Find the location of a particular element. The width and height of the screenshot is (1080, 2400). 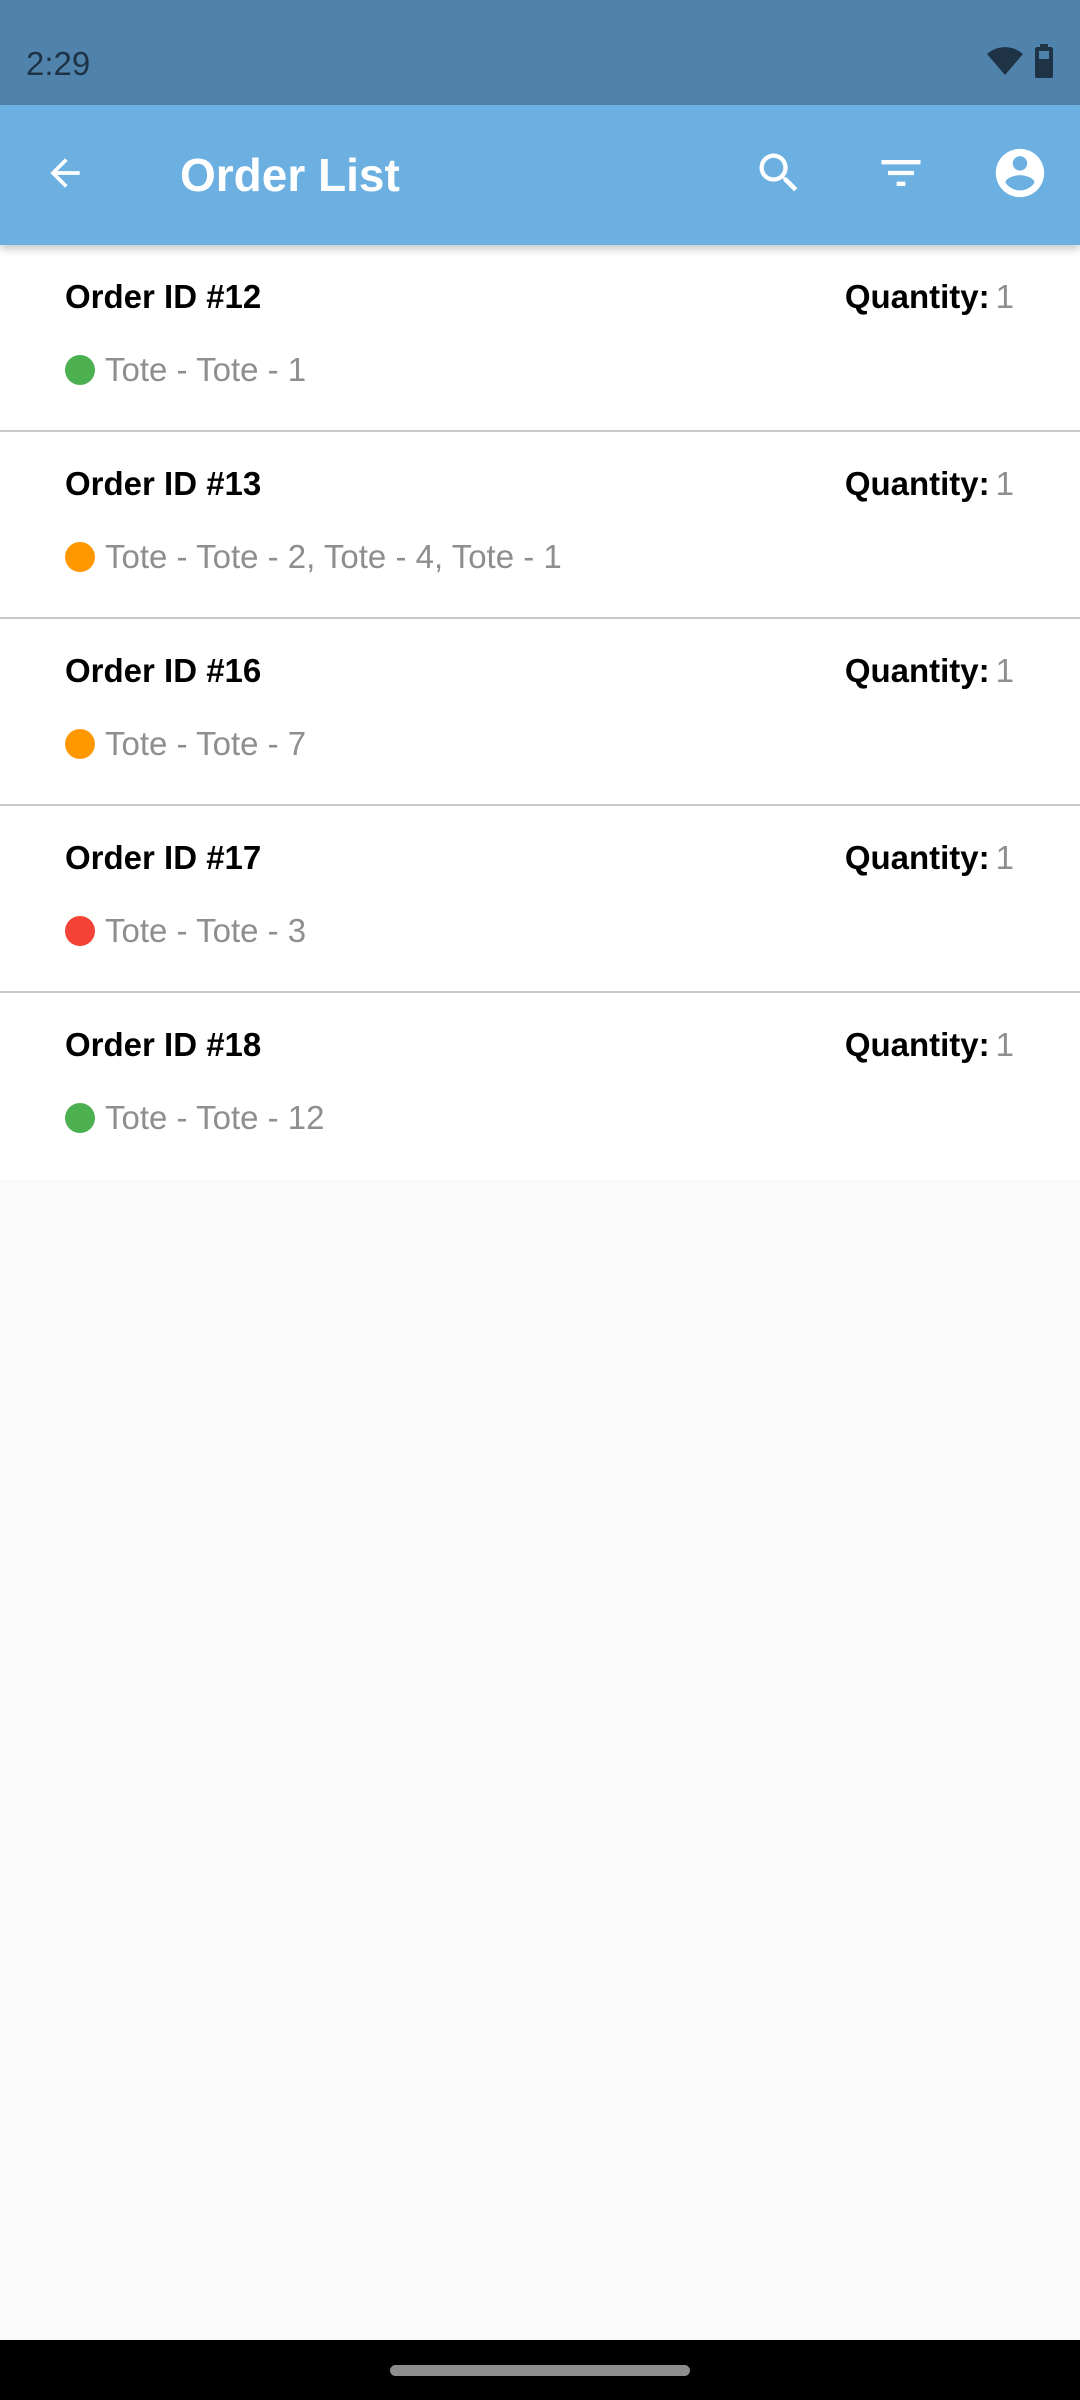

status-icons is located at coordinates (1020, 63).